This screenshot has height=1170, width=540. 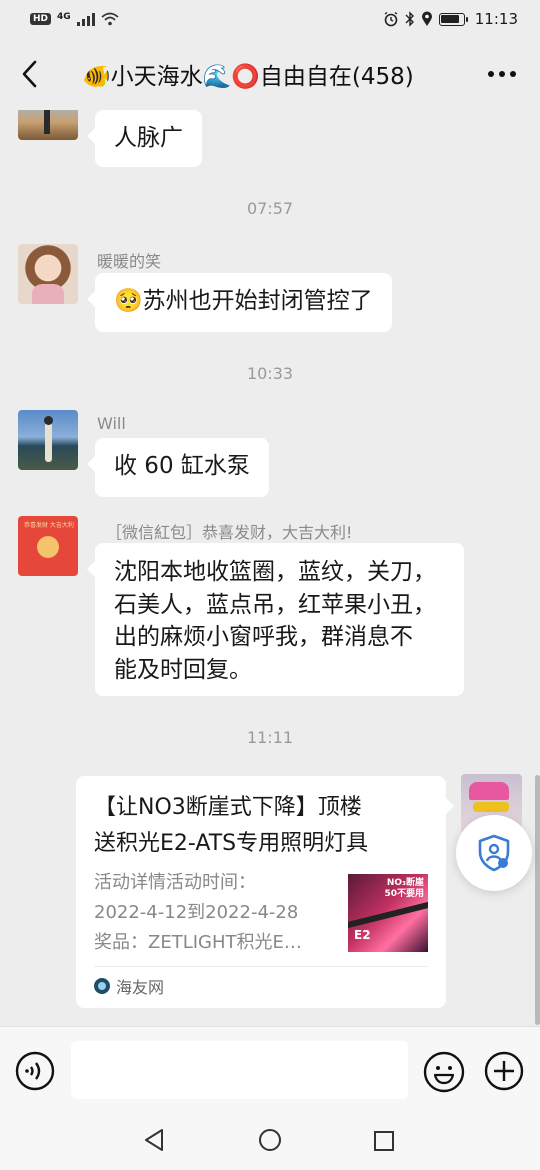 I want to click on will-avatar, so click(x=48, y=440).